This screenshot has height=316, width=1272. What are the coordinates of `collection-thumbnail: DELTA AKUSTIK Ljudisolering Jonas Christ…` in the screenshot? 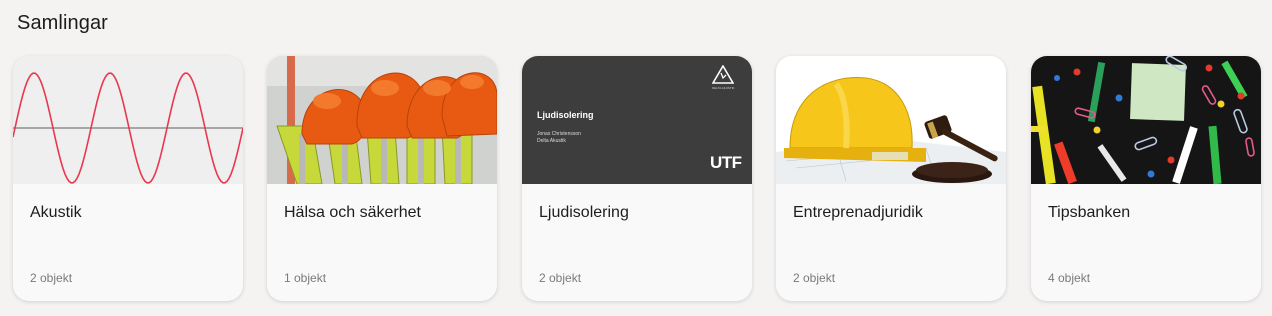 It's located at (637, 120).